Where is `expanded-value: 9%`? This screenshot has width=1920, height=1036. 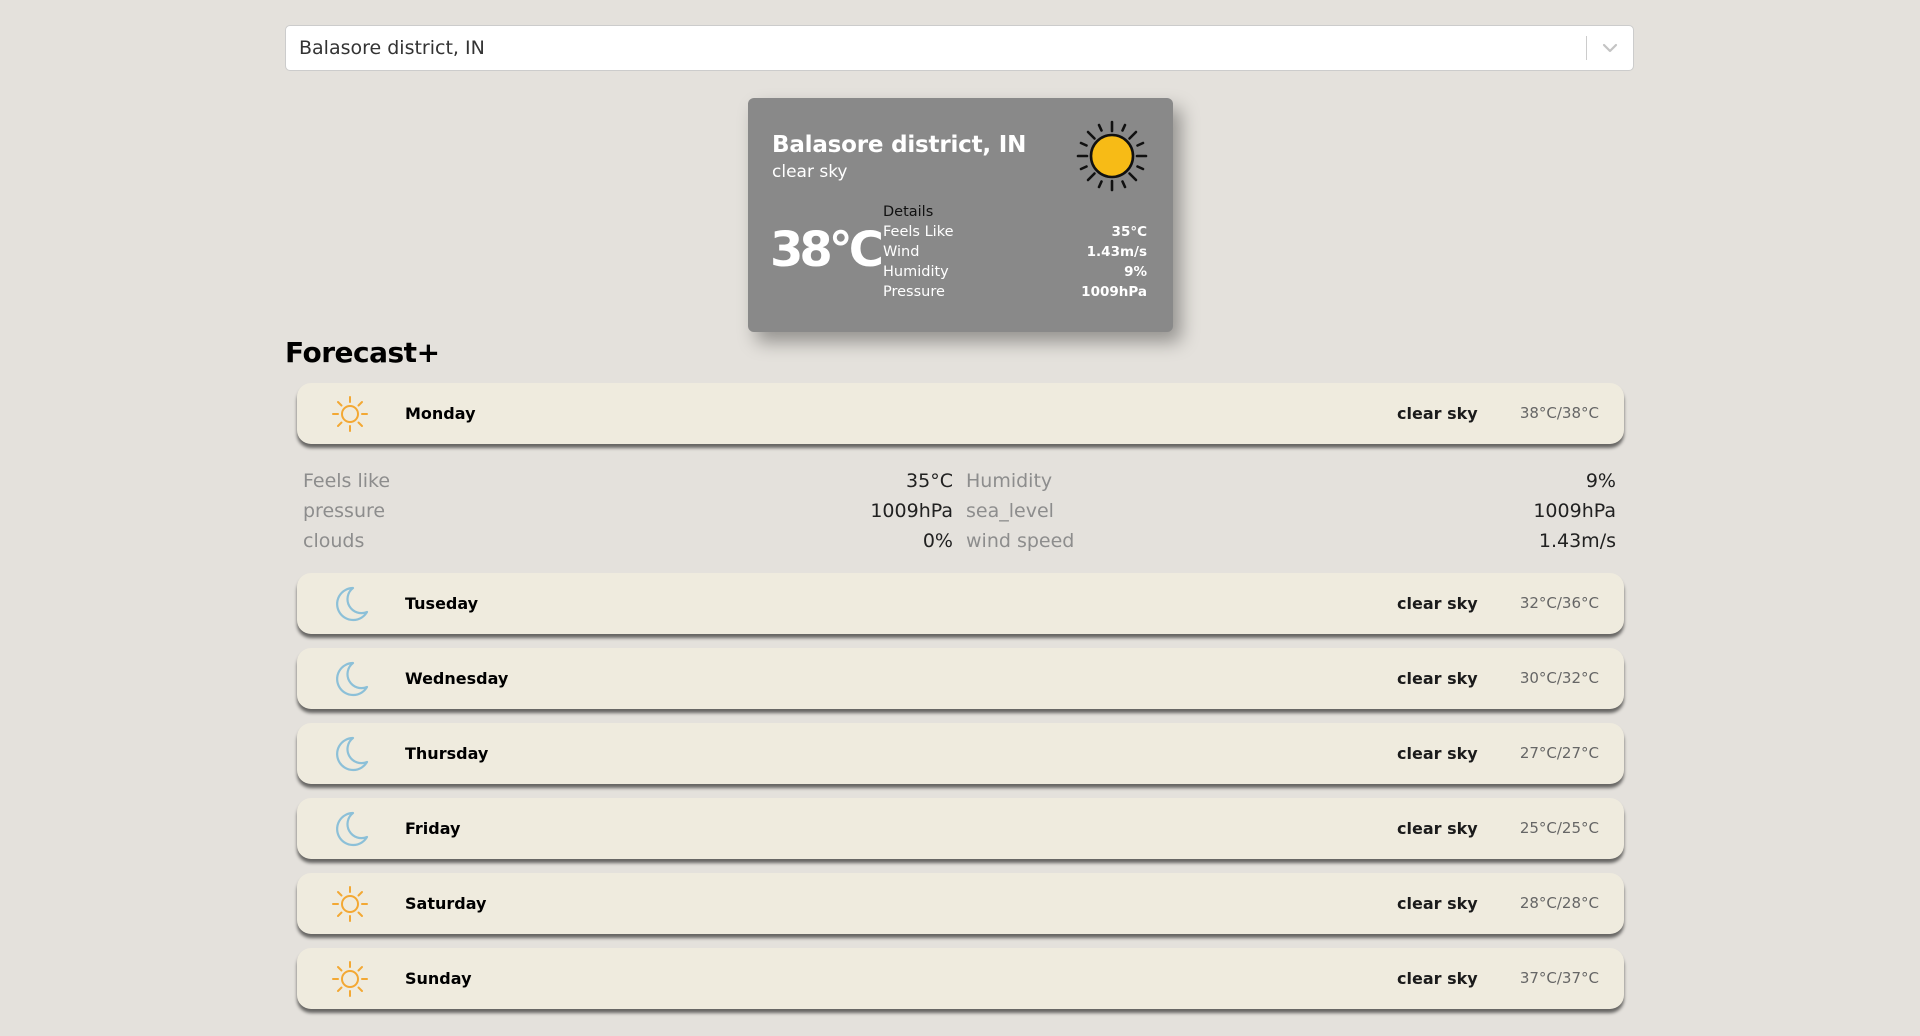
expanded-value: 9% is located at coordinates (1600, 481).